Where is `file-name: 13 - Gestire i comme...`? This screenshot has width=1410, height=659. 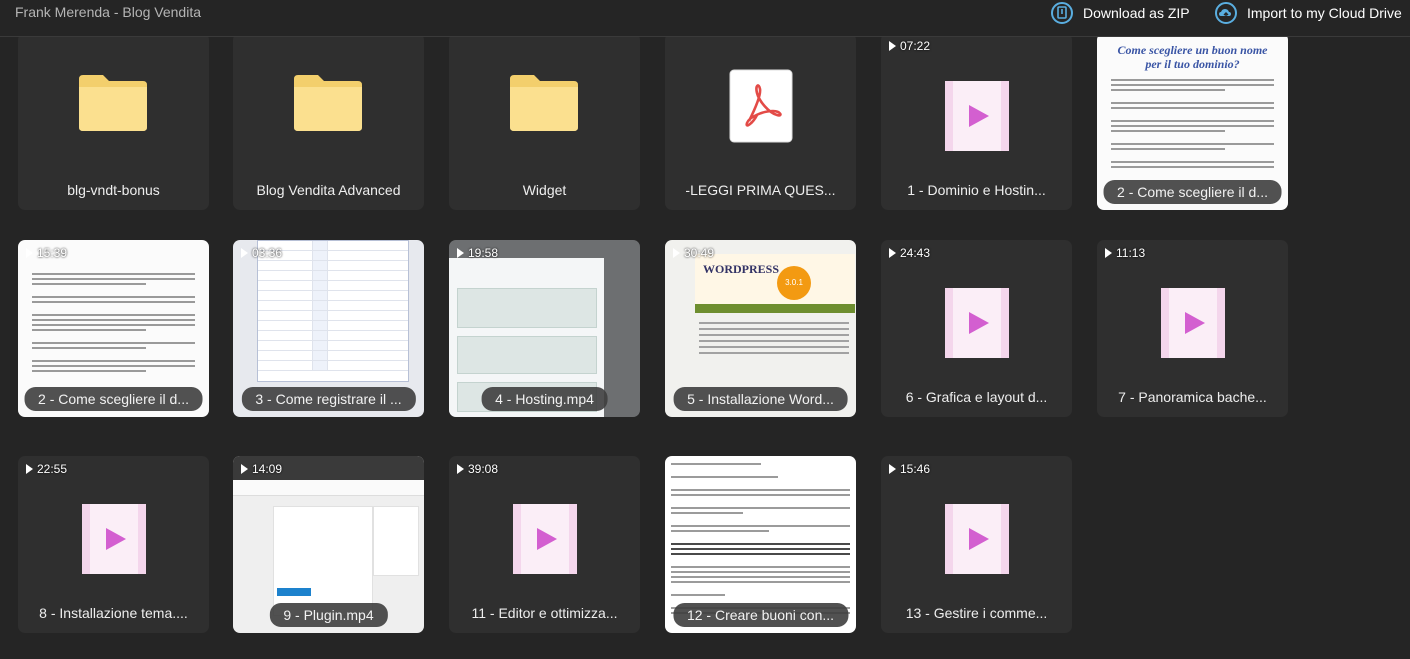 file-name: 13 - Gestire i comme... is located at coordinates (976, 613).